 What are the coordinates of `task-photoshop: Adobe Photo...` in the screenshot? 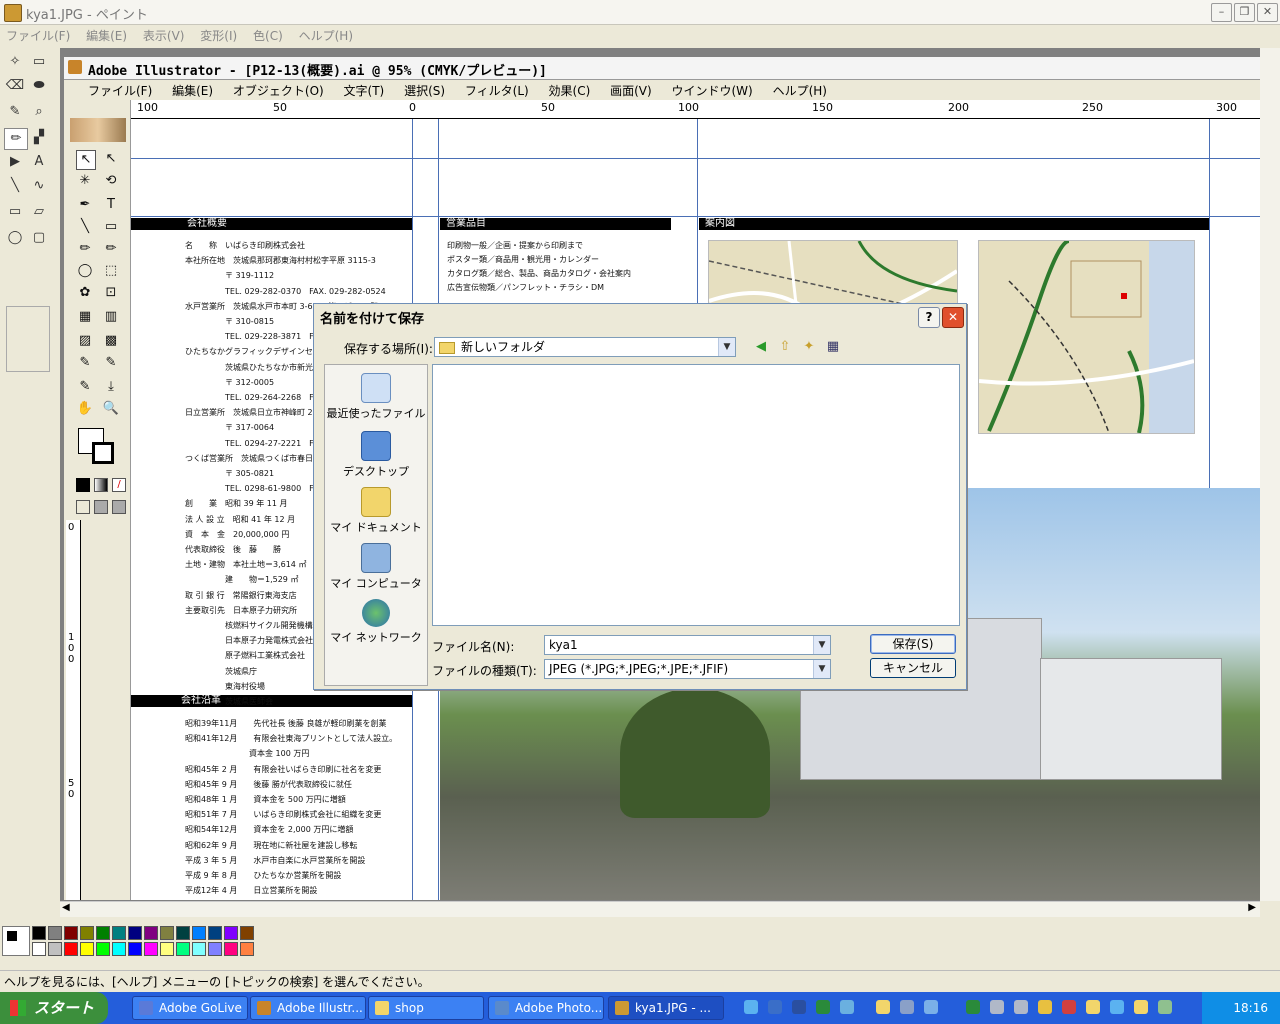 It's located at (546, 1008).